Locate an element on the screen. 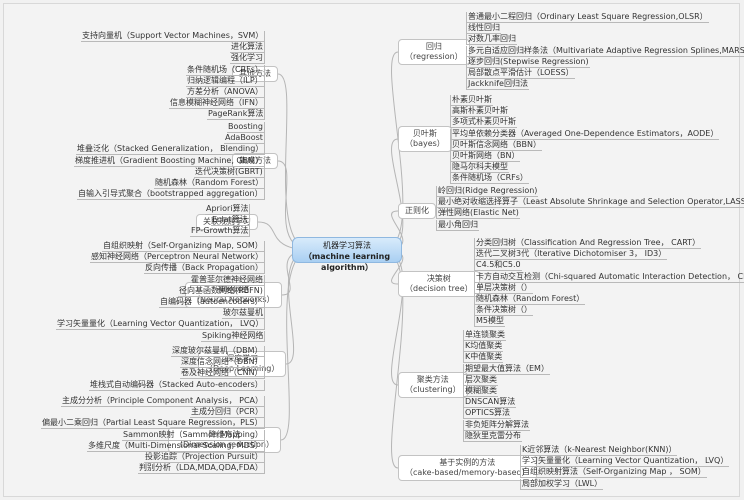 The image size is (744, 500). branch-label: 贝叶斯 is located at coordinates (424, 133).